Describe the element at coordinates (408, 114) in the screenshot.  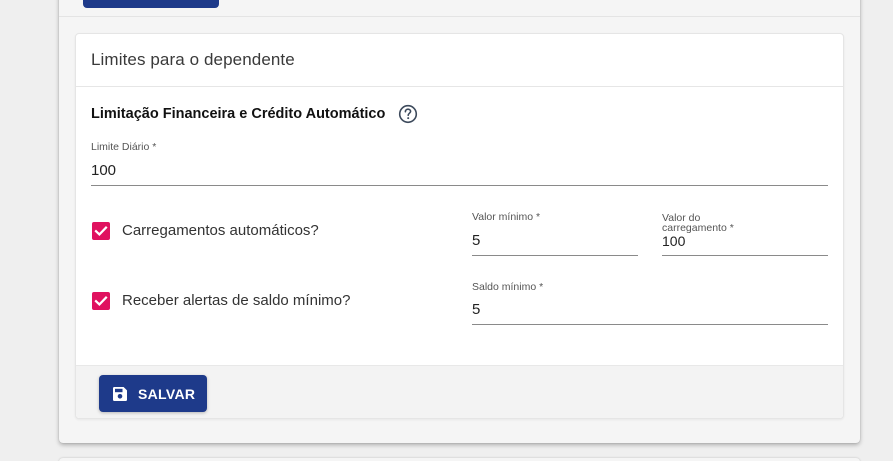
I see `help-circle-icon` at that location.